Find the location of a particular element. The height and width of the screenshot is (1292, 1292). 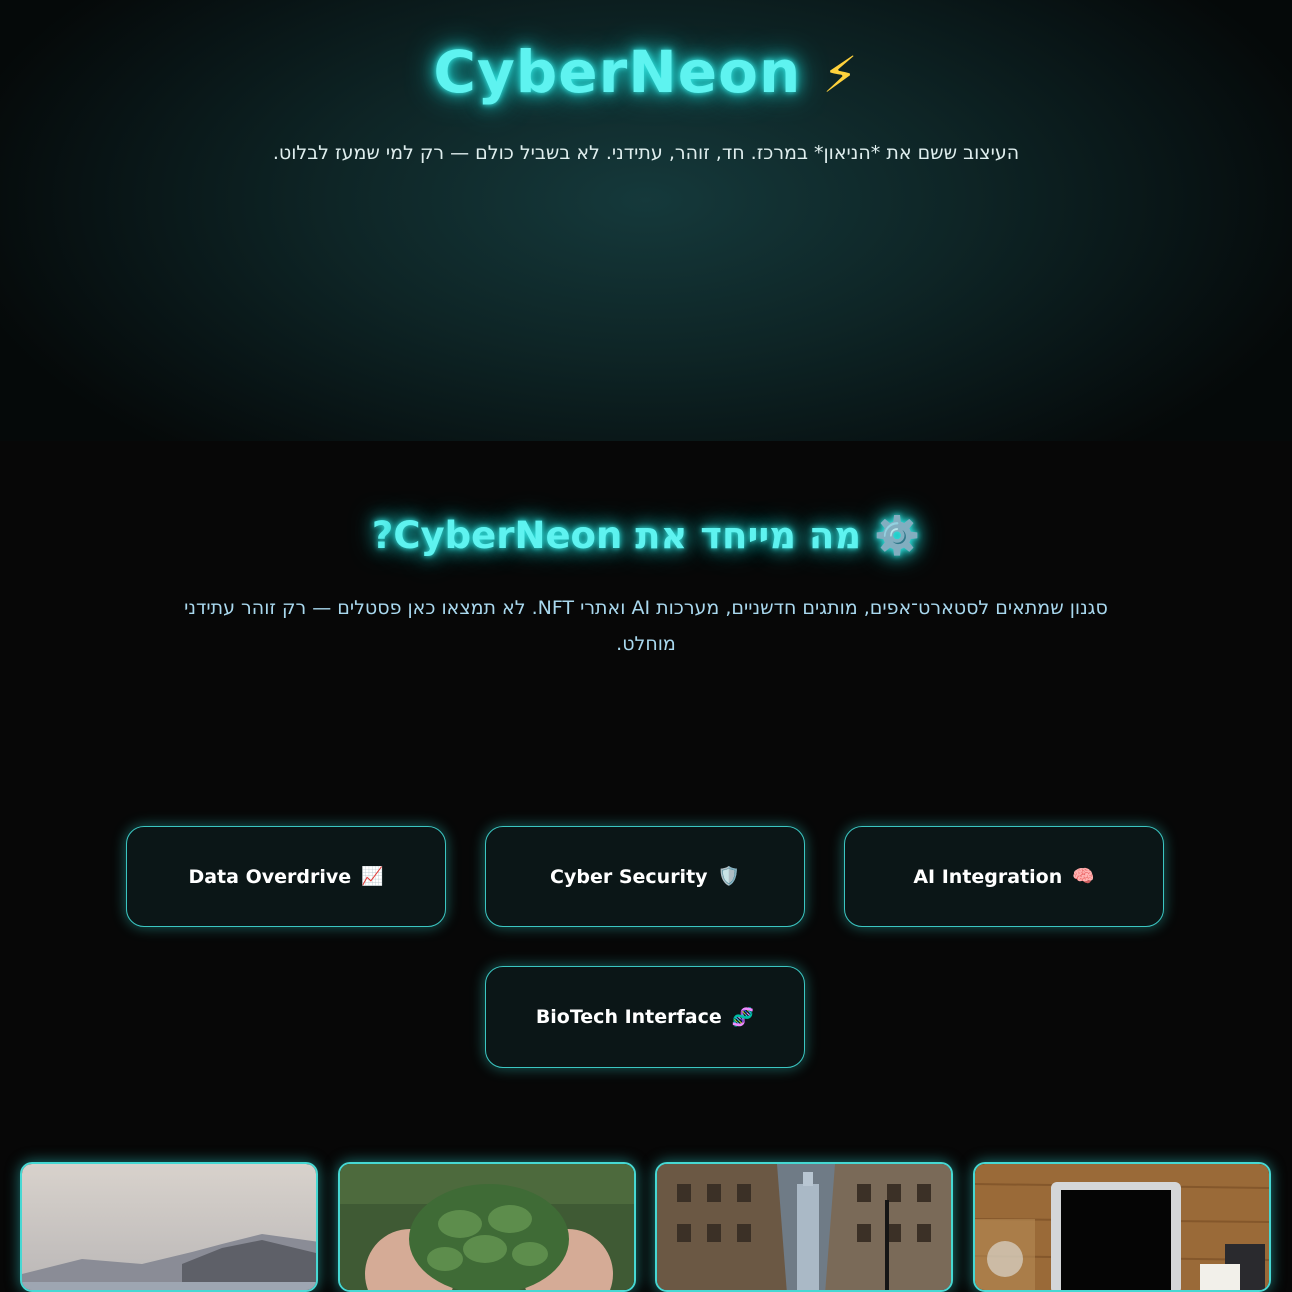

feature-card-cyber-security: Cyber Security 🛡️ is located at coordinates (645, 876).